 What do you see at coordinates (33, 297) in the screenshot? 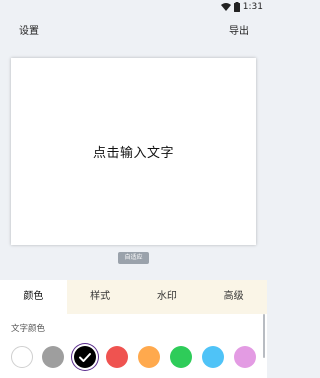
I see `tab-color: 颜色` at bounding box center [33, 297].